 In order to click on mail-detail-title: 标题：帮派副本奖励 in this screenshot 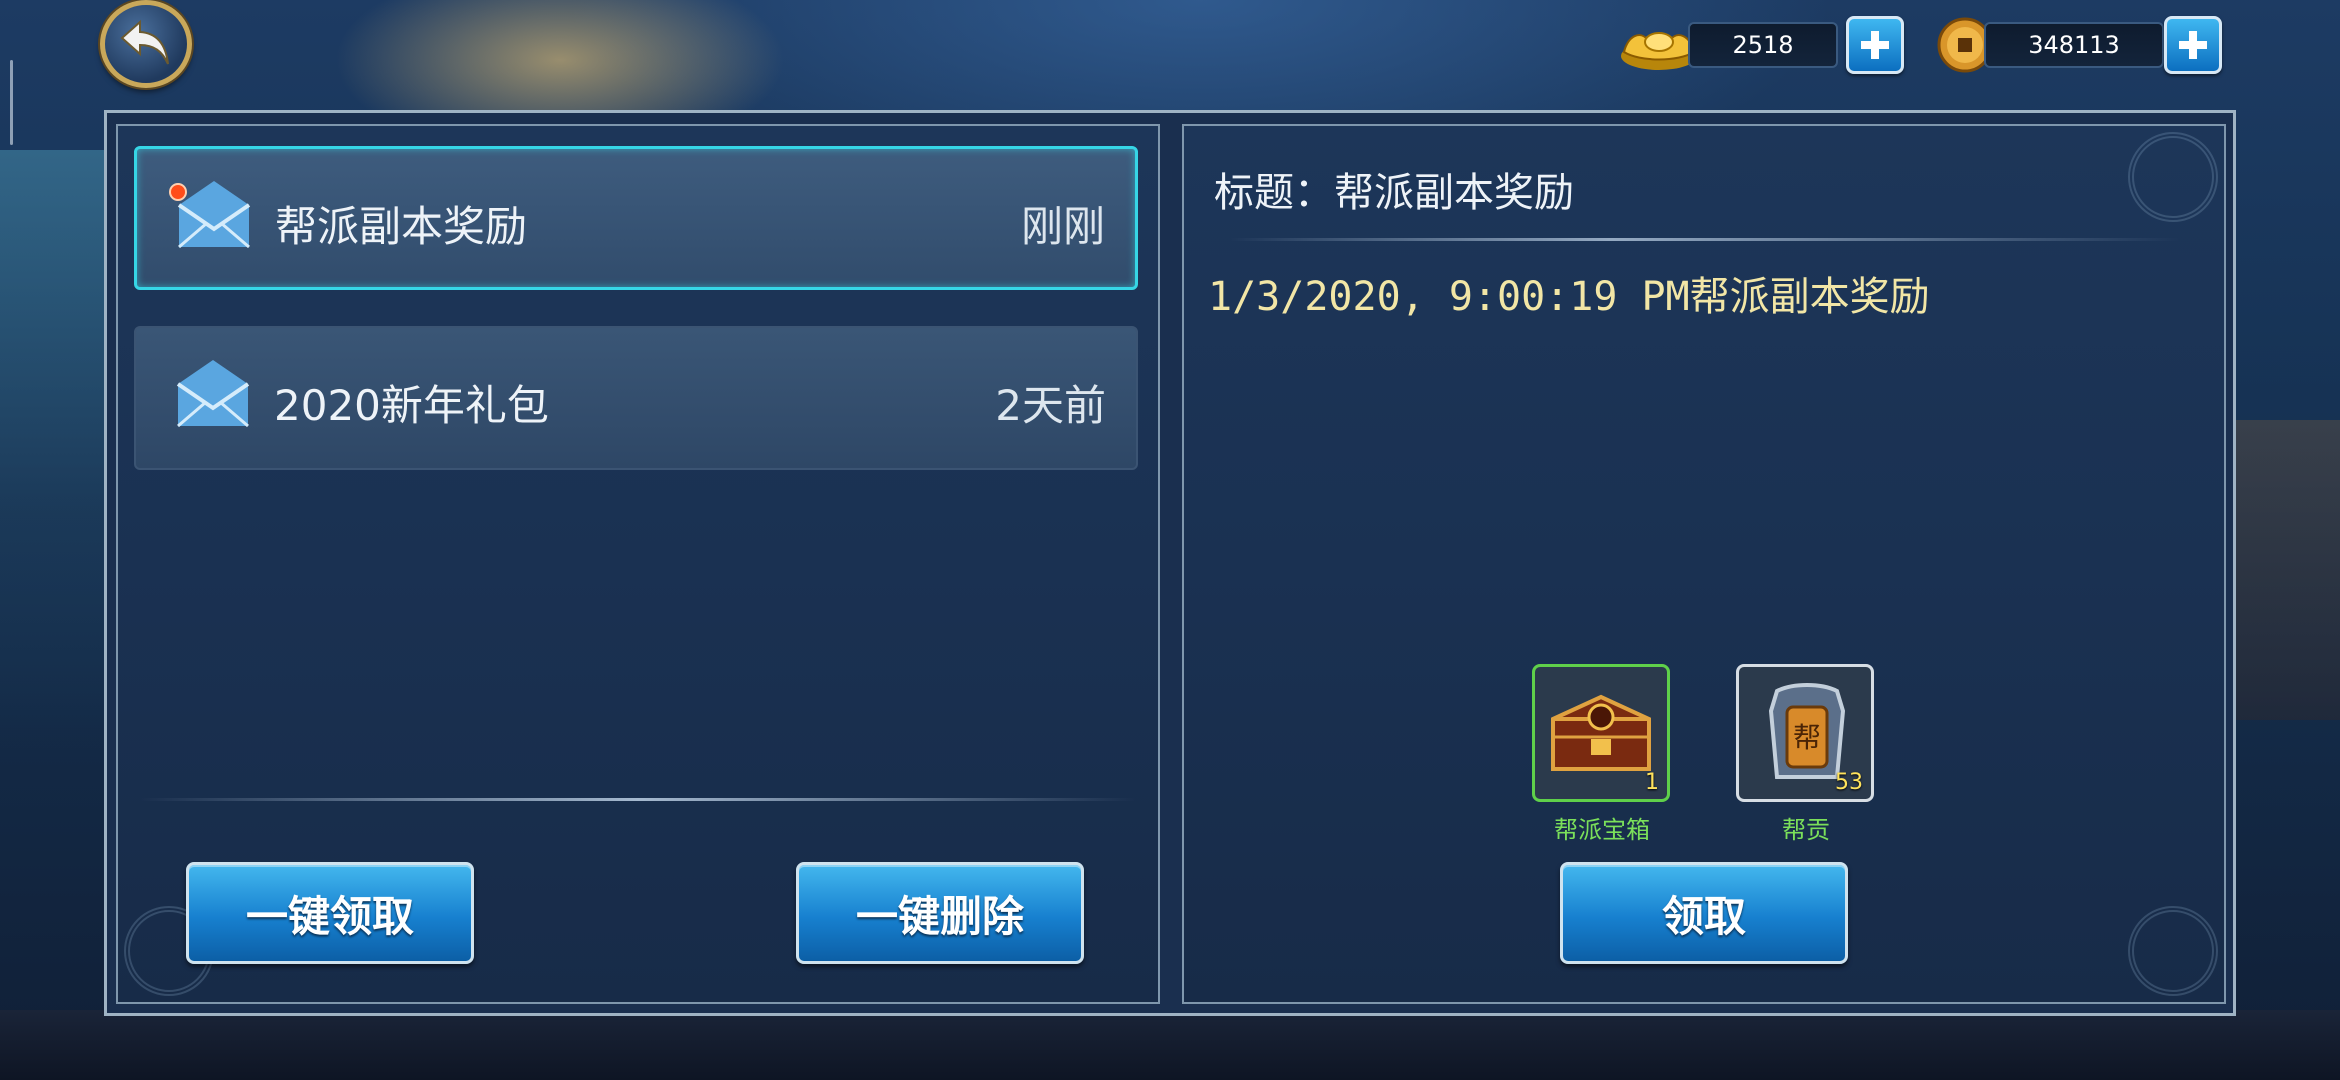, I will do `click(1394, 193)`.